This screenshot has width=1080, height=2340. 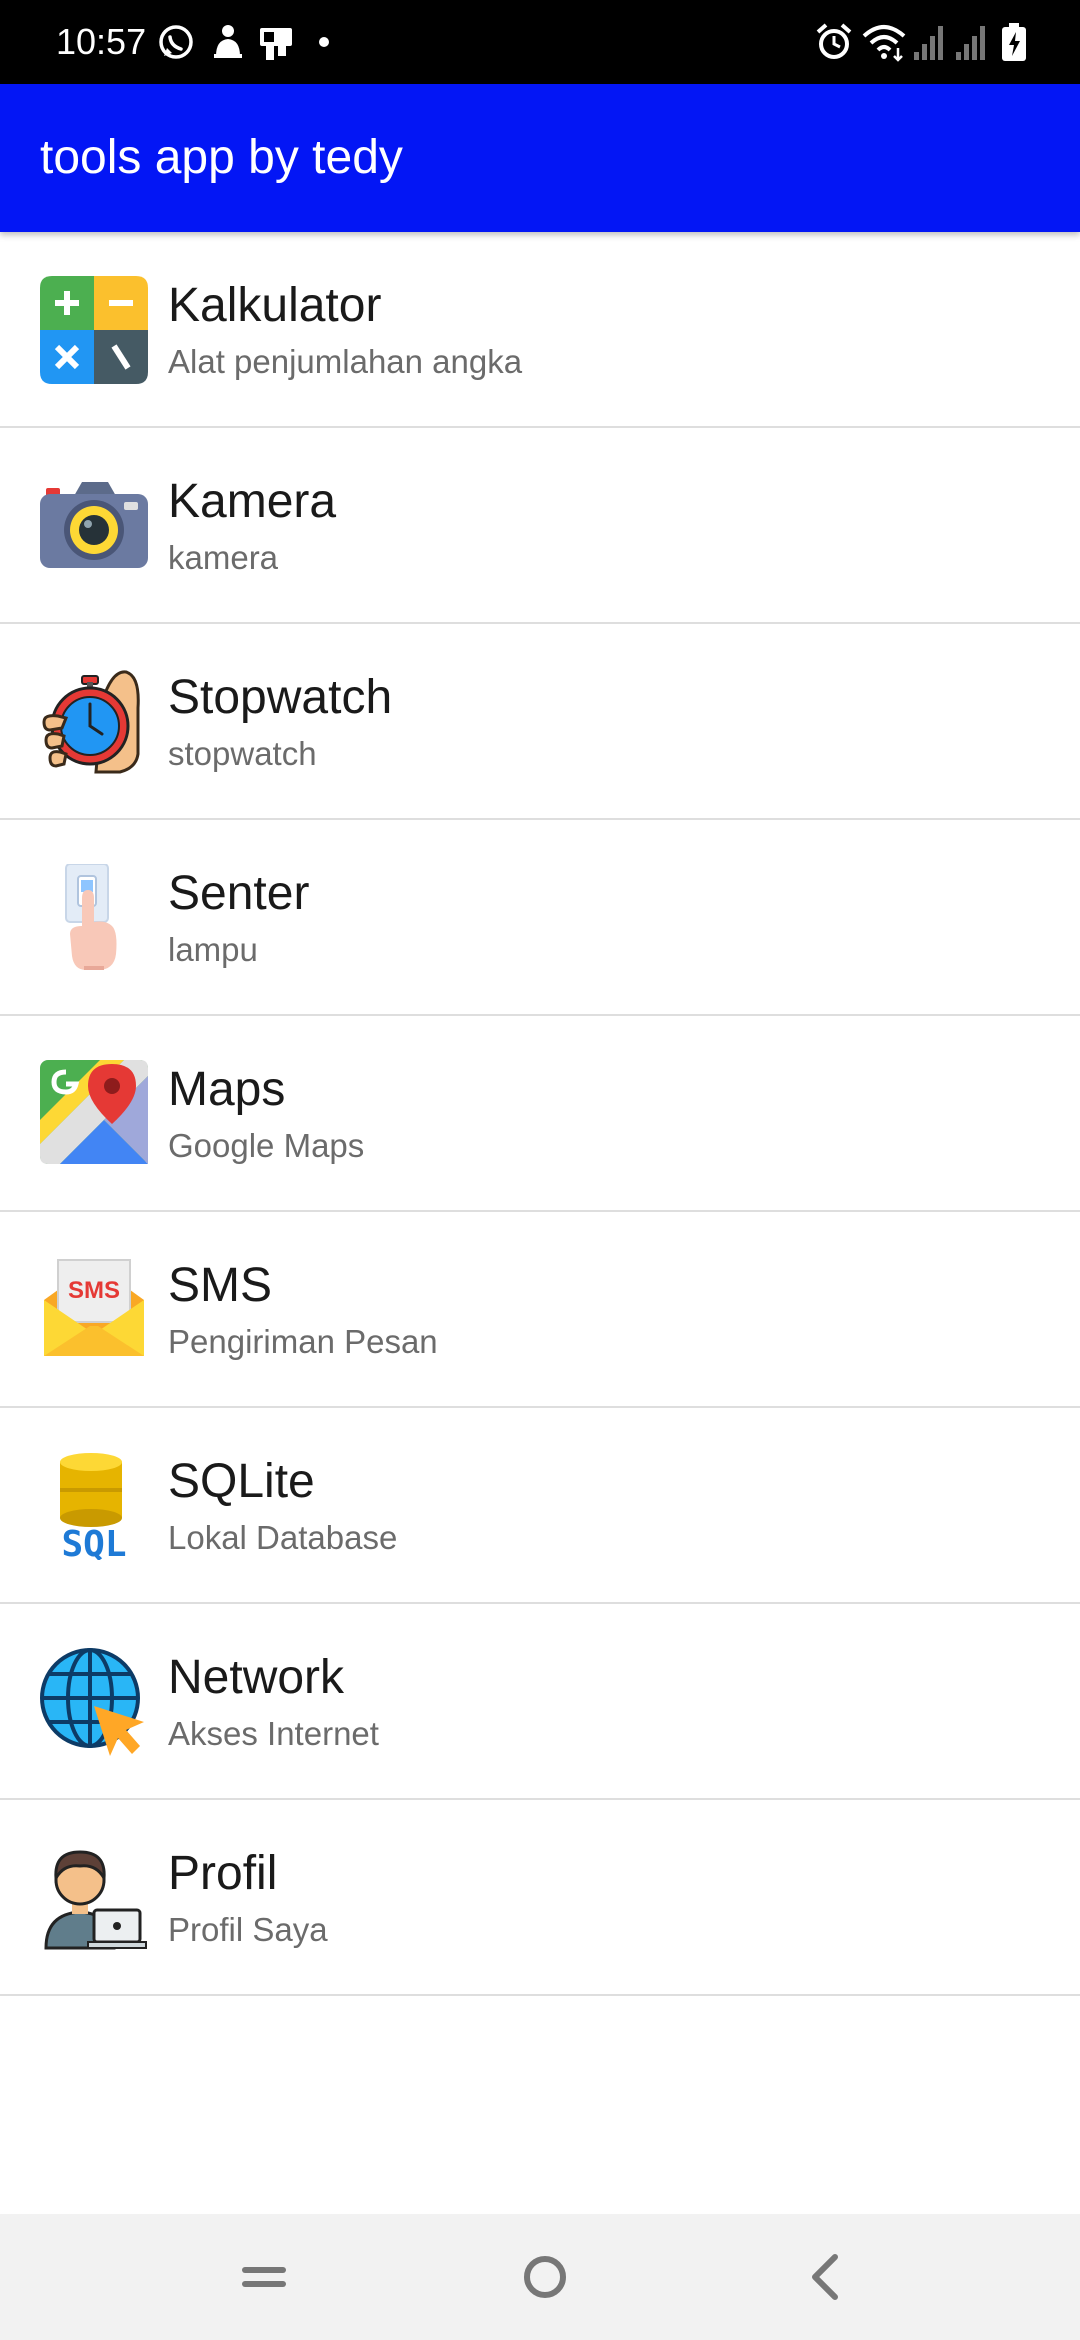 What do you see at coordinates (266, 1145) in the screenshot?
I see `menu-item-subtitle: Google Maps` at bounding box center [266, 1145].